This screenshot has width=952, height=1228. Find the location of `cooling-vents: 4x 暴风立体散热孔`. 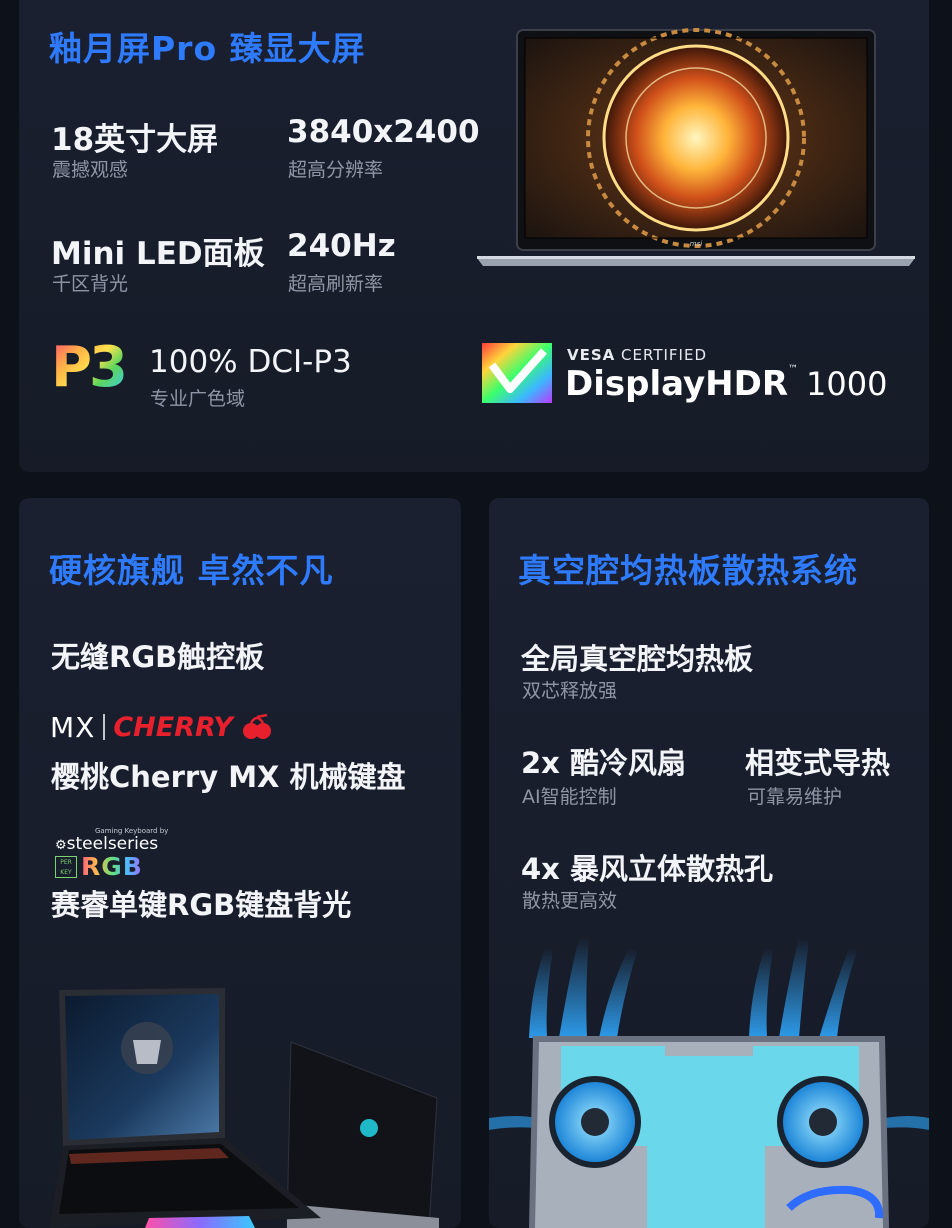

cooling-vents: 4x 暴风立体散热孔 is located at coordinates (647, 869).